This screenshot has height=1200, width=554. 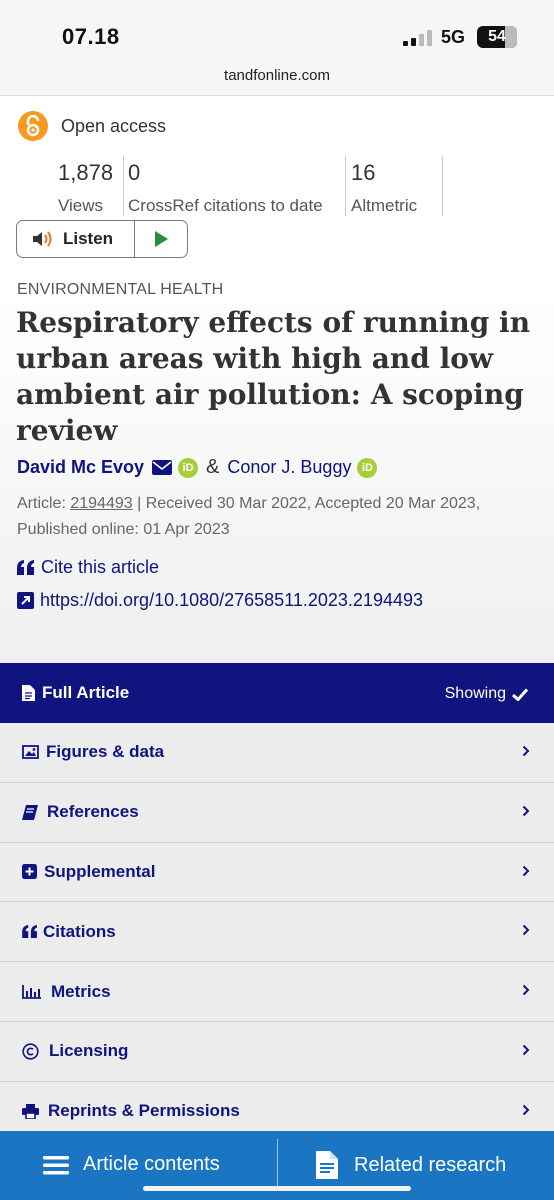 I want to click on play-button, so click(x=161, y=239).